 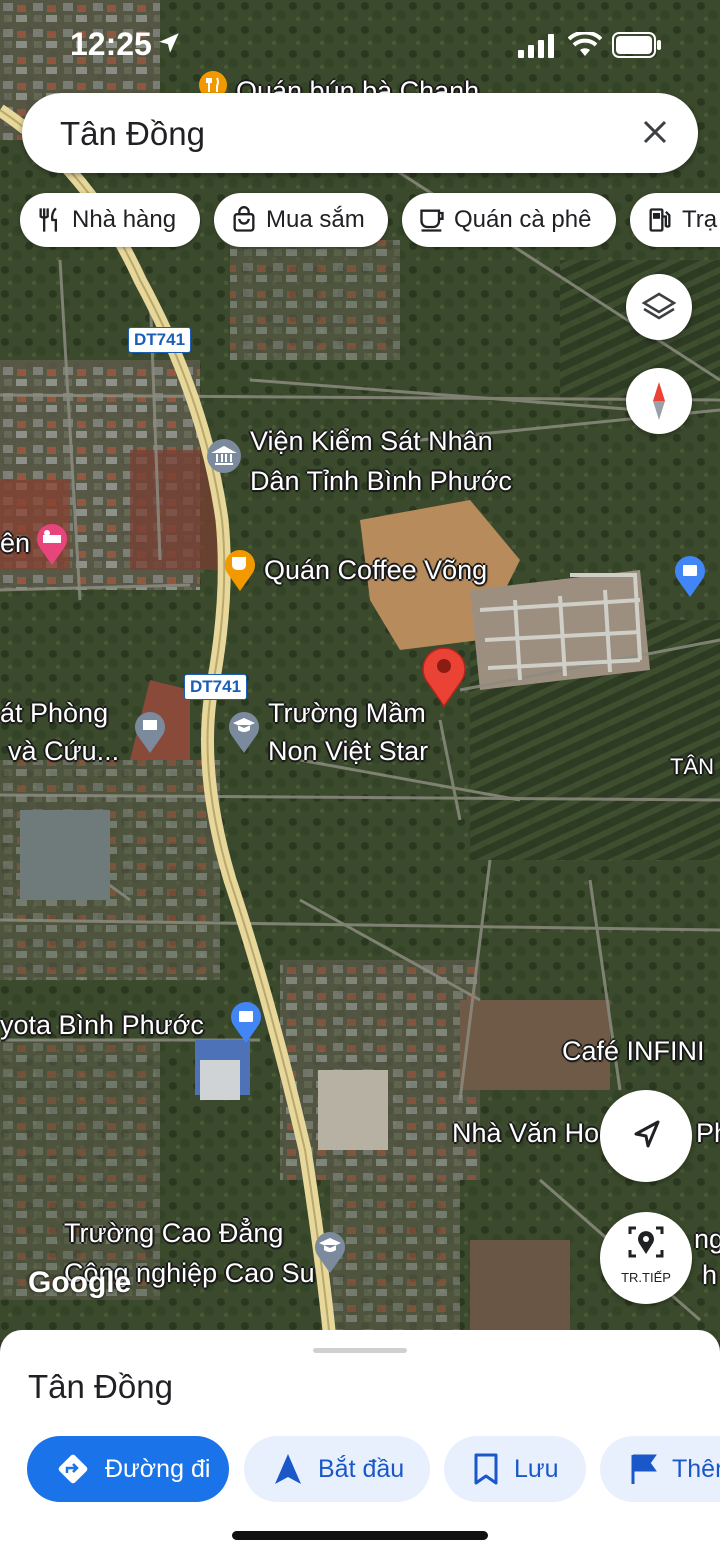 I want to click on search-bar: Tân Đồng, so click(x=360, y=133).